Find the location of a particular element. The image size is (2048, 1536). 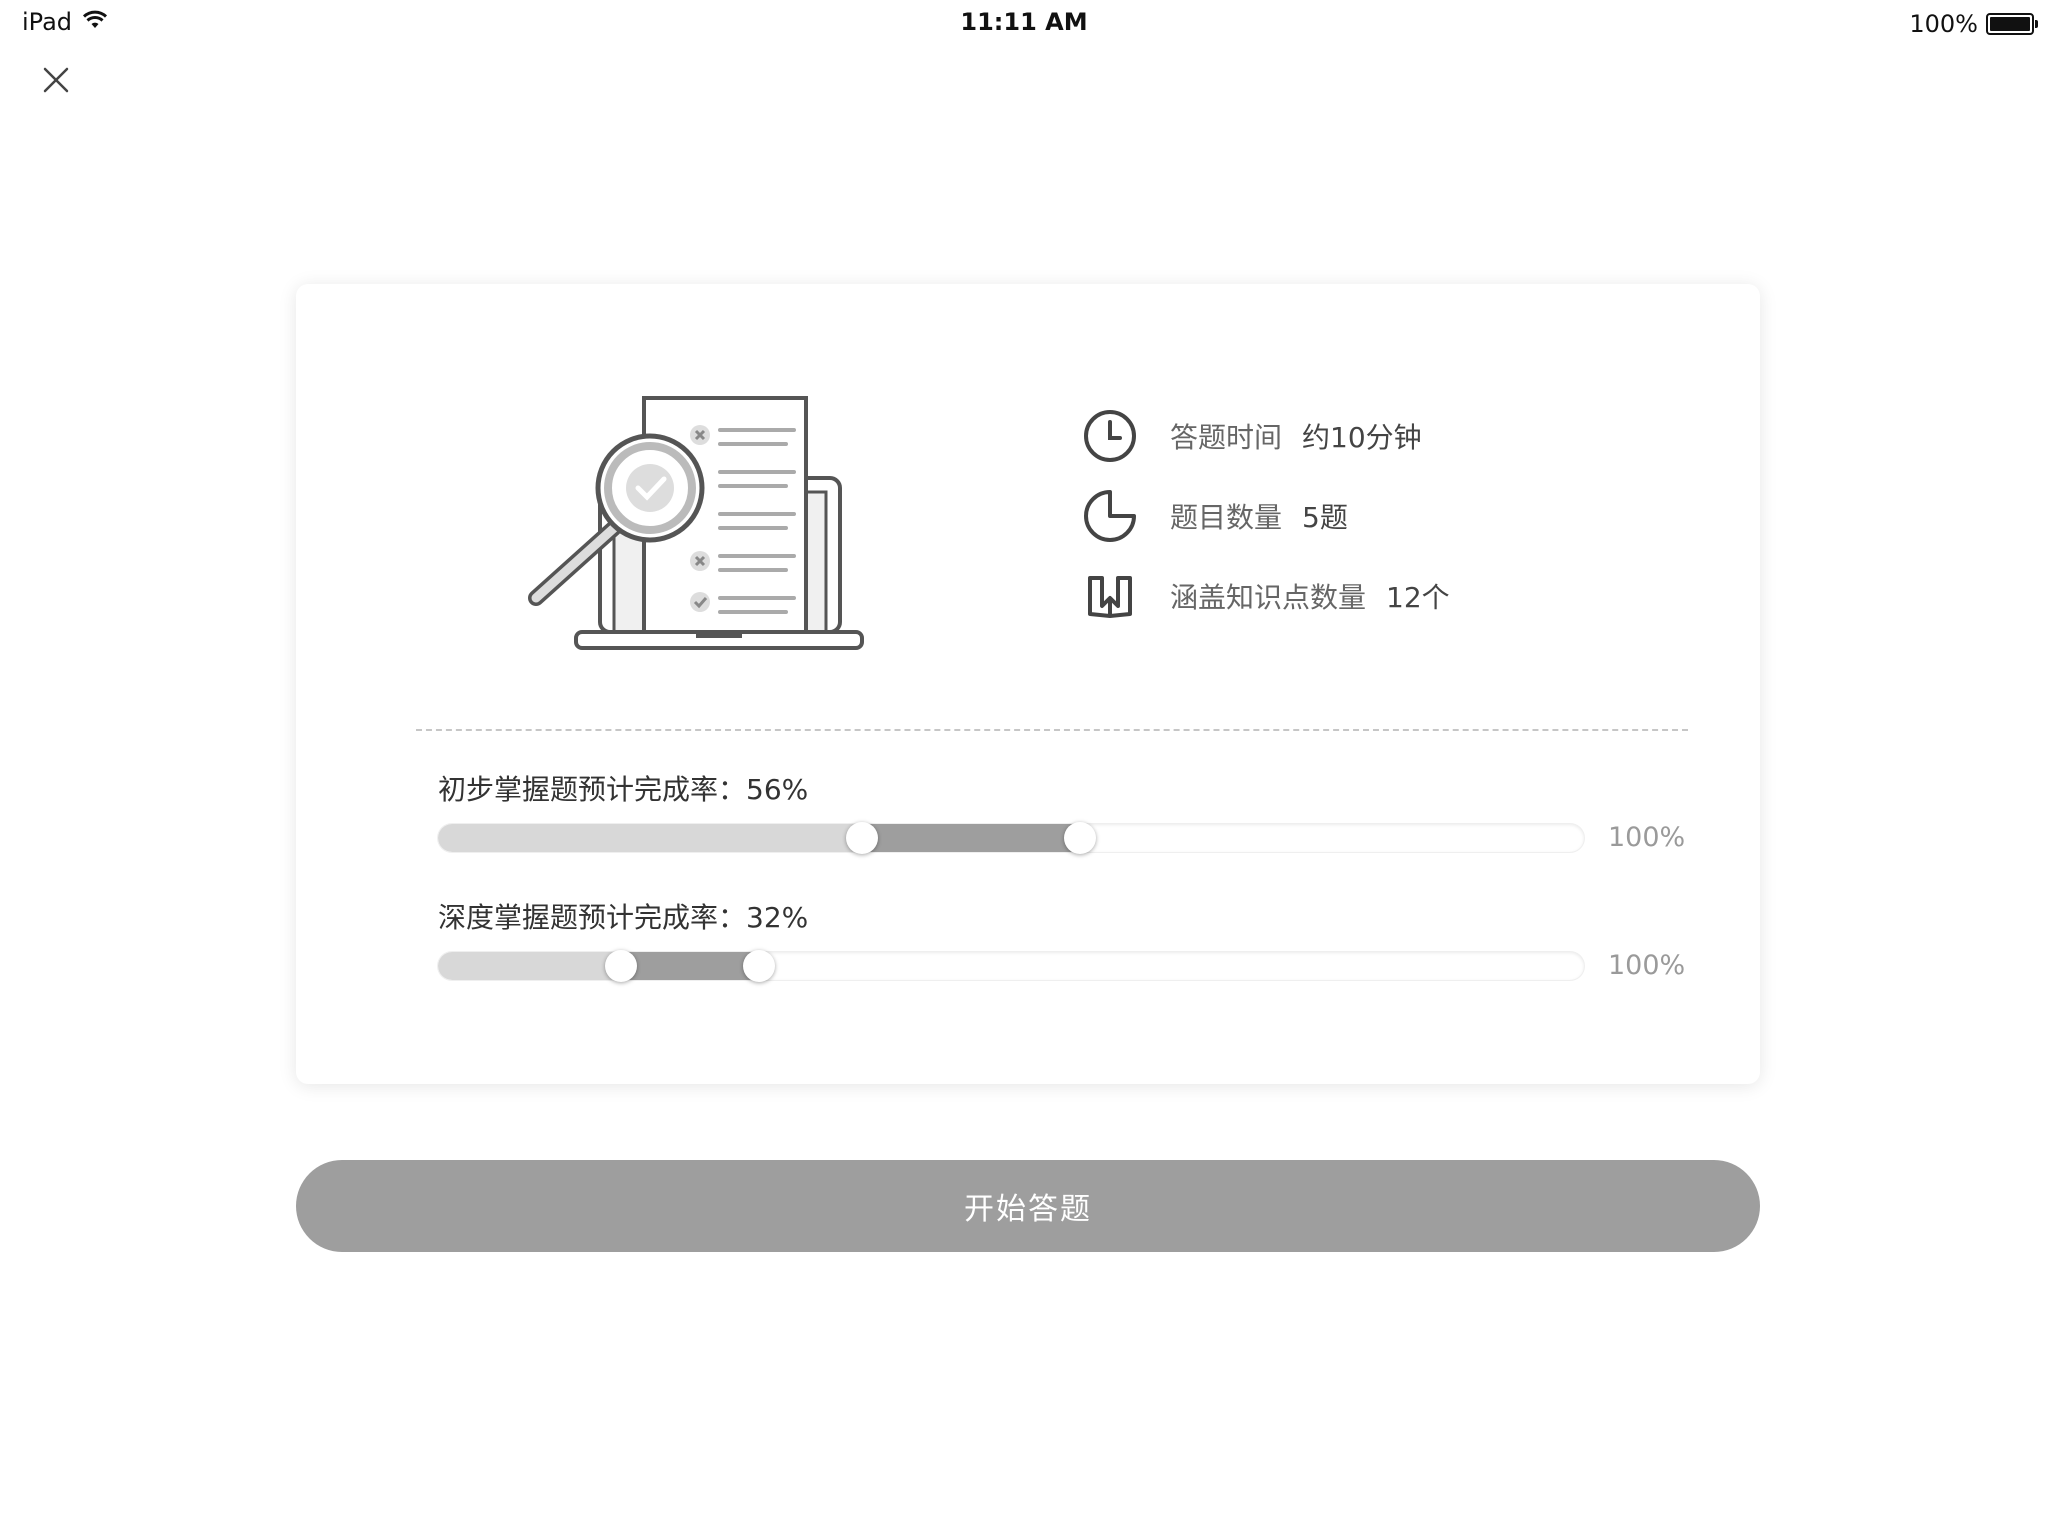

status-time: 11:11 AM is located at coordinates (1024, 22).